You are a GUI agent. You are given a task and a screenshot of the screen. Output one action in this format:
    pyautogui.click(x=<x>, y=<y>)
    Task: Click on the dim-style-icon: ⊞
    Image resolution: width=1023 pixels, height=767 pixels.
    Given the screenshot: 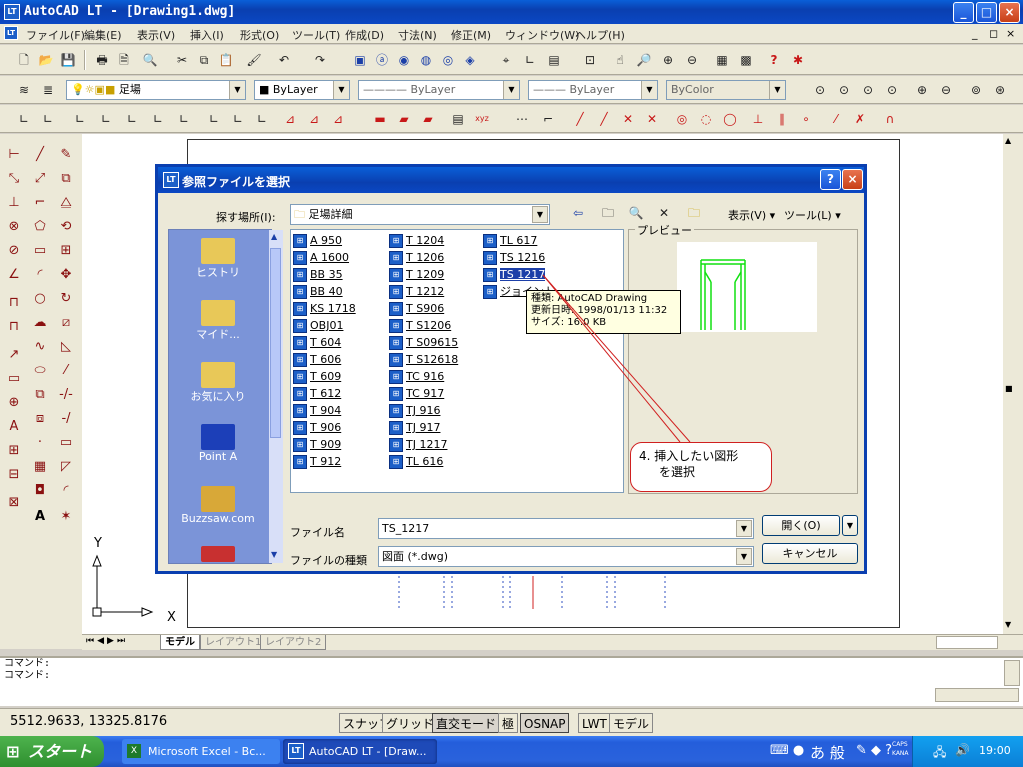 What is the action you would take?
    pyautogui.click(x=14, y=451)
    